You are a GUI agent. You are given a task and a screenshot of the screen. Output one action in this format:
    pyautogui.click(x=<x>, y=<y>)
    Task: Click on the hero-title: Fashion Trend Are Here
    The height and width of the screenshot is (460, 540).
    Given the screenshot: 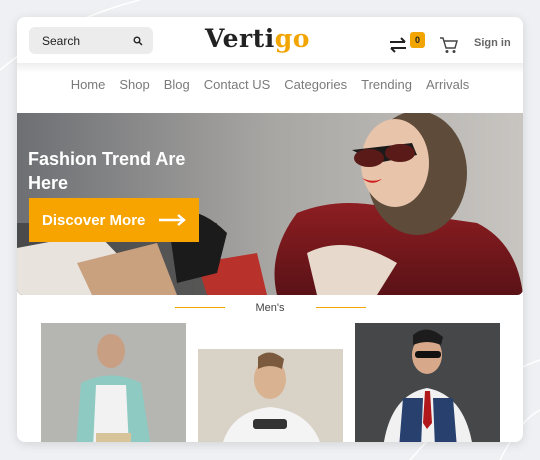 What is the action you would take?
    pyautogui.click(x=107, y=171)
    